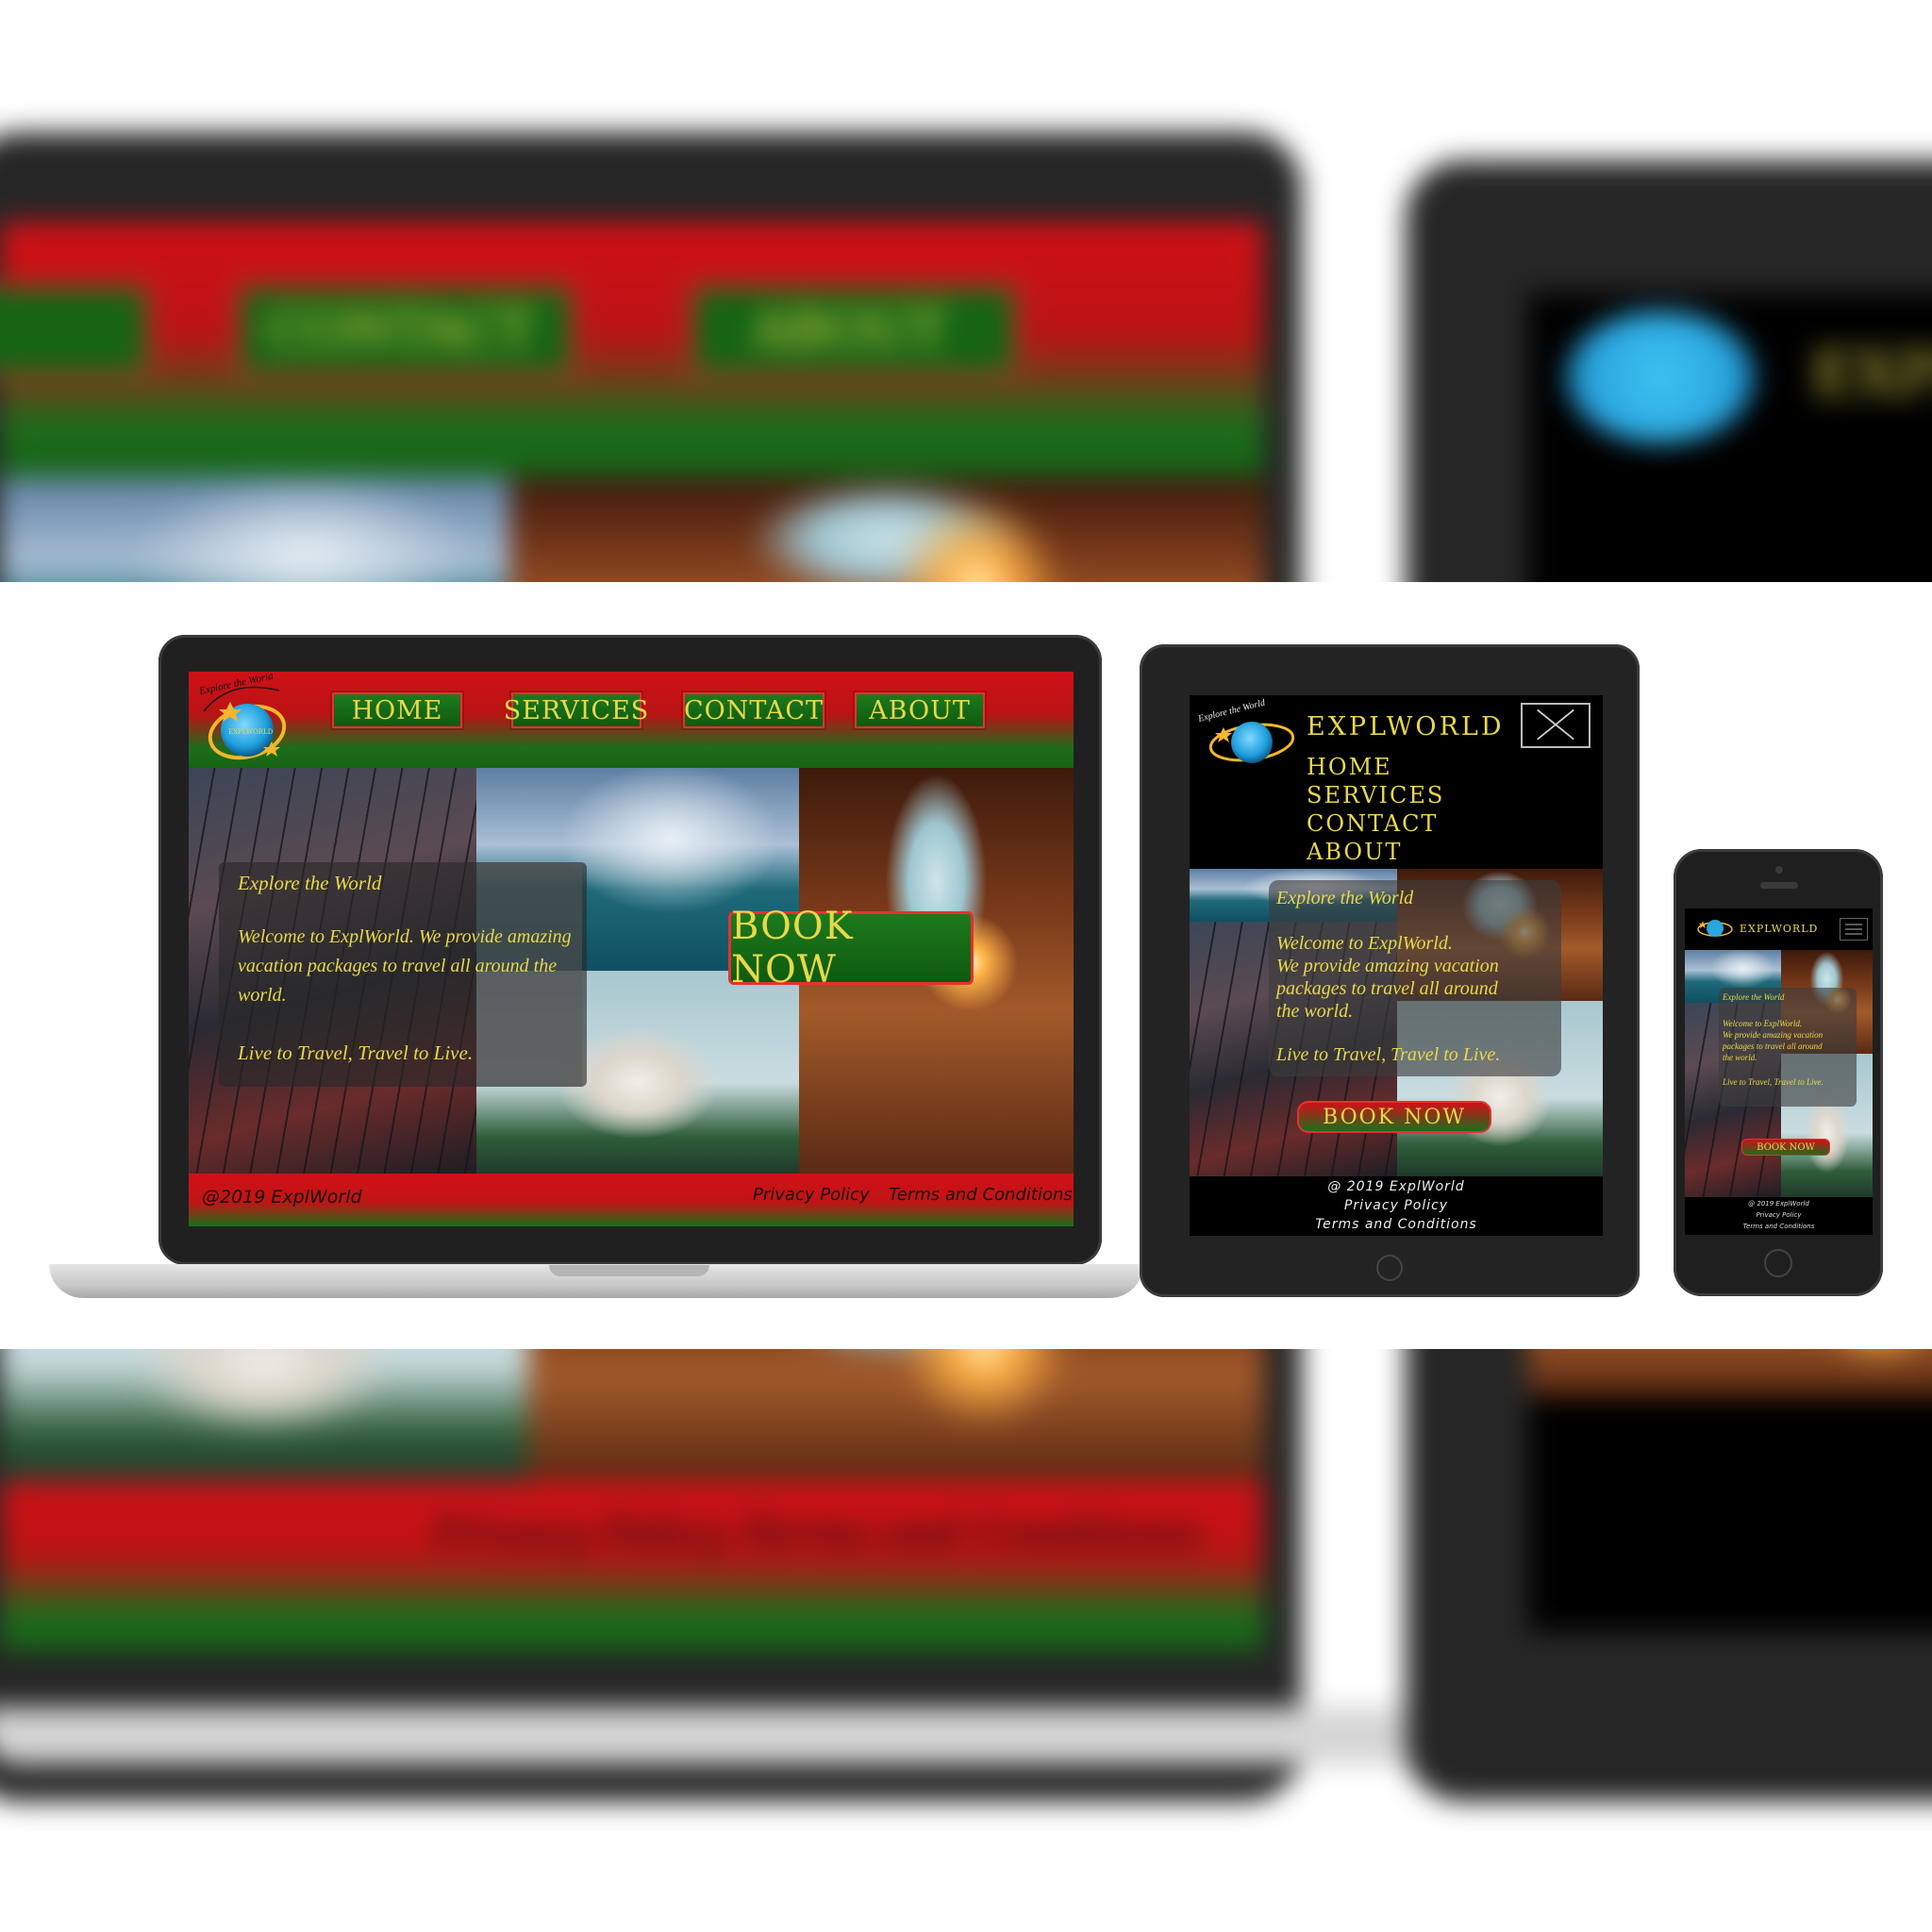  I want to click on hero-line-3: world., so click(263, 996).